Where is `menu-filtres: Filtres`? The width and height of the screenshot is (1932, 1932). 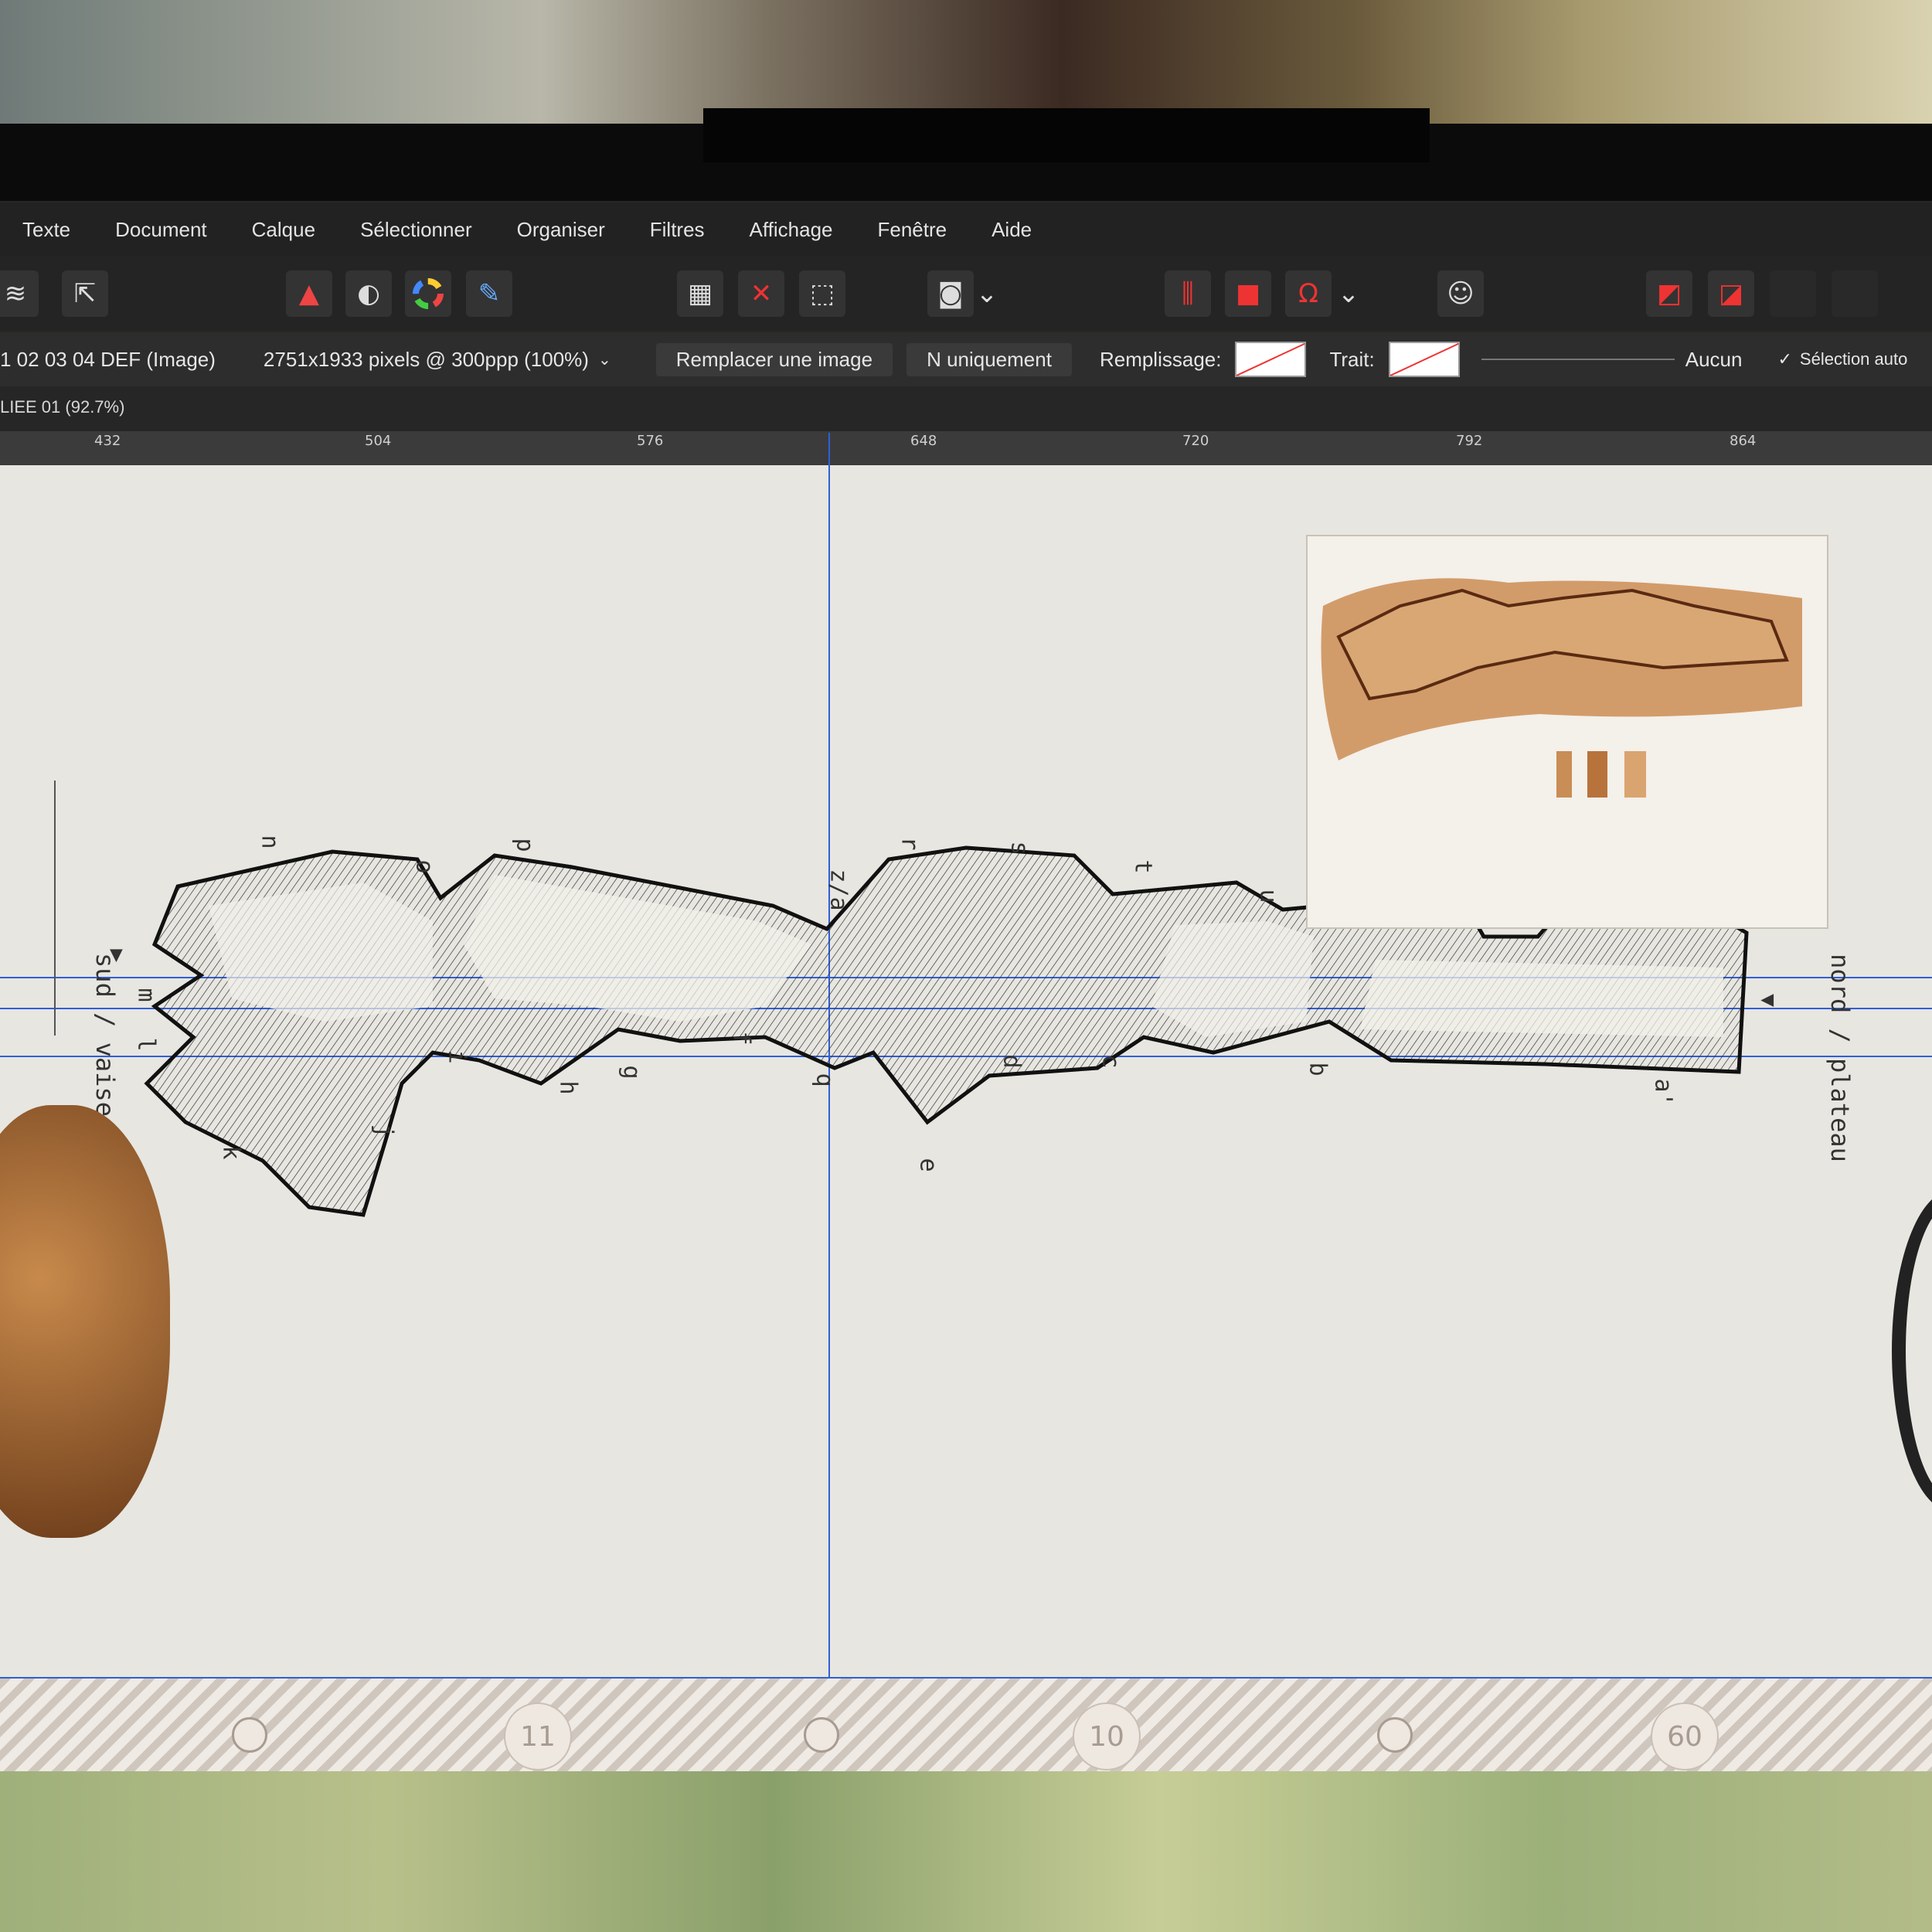
menu-filtres: Filtres is located at coordinates (677, 230).